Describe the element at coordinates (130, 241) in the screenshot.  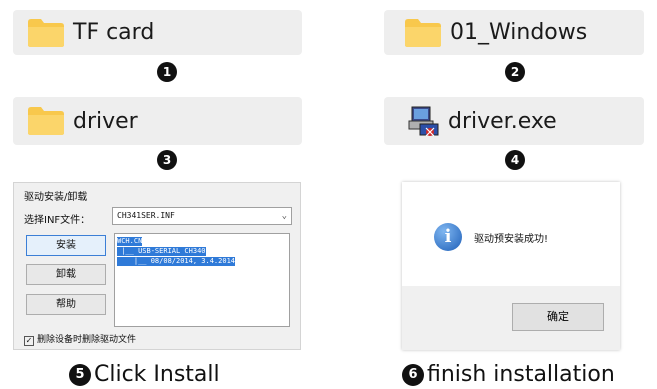
I see `log-line: WCH.CN` at that location.